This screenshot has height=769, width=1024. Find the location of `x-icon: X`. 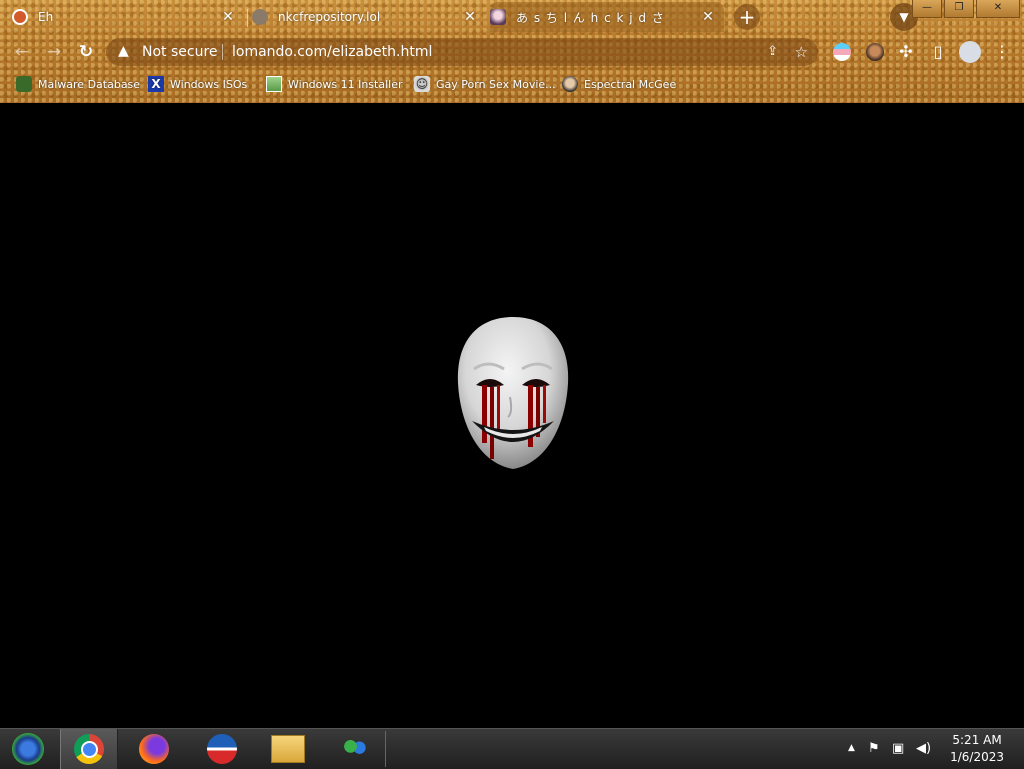

x-icon: X is located at coordinates (156, 84).